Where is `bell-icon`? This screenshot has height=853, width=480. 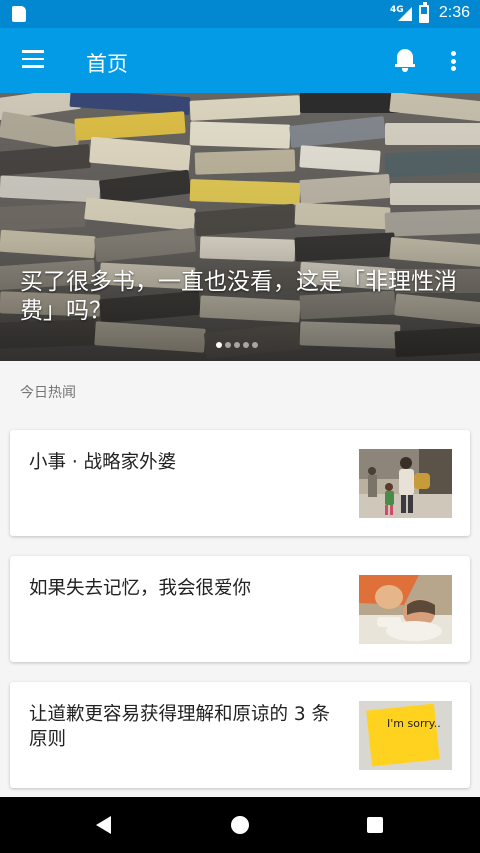
bell-icon is located at coordinates (405, 59).